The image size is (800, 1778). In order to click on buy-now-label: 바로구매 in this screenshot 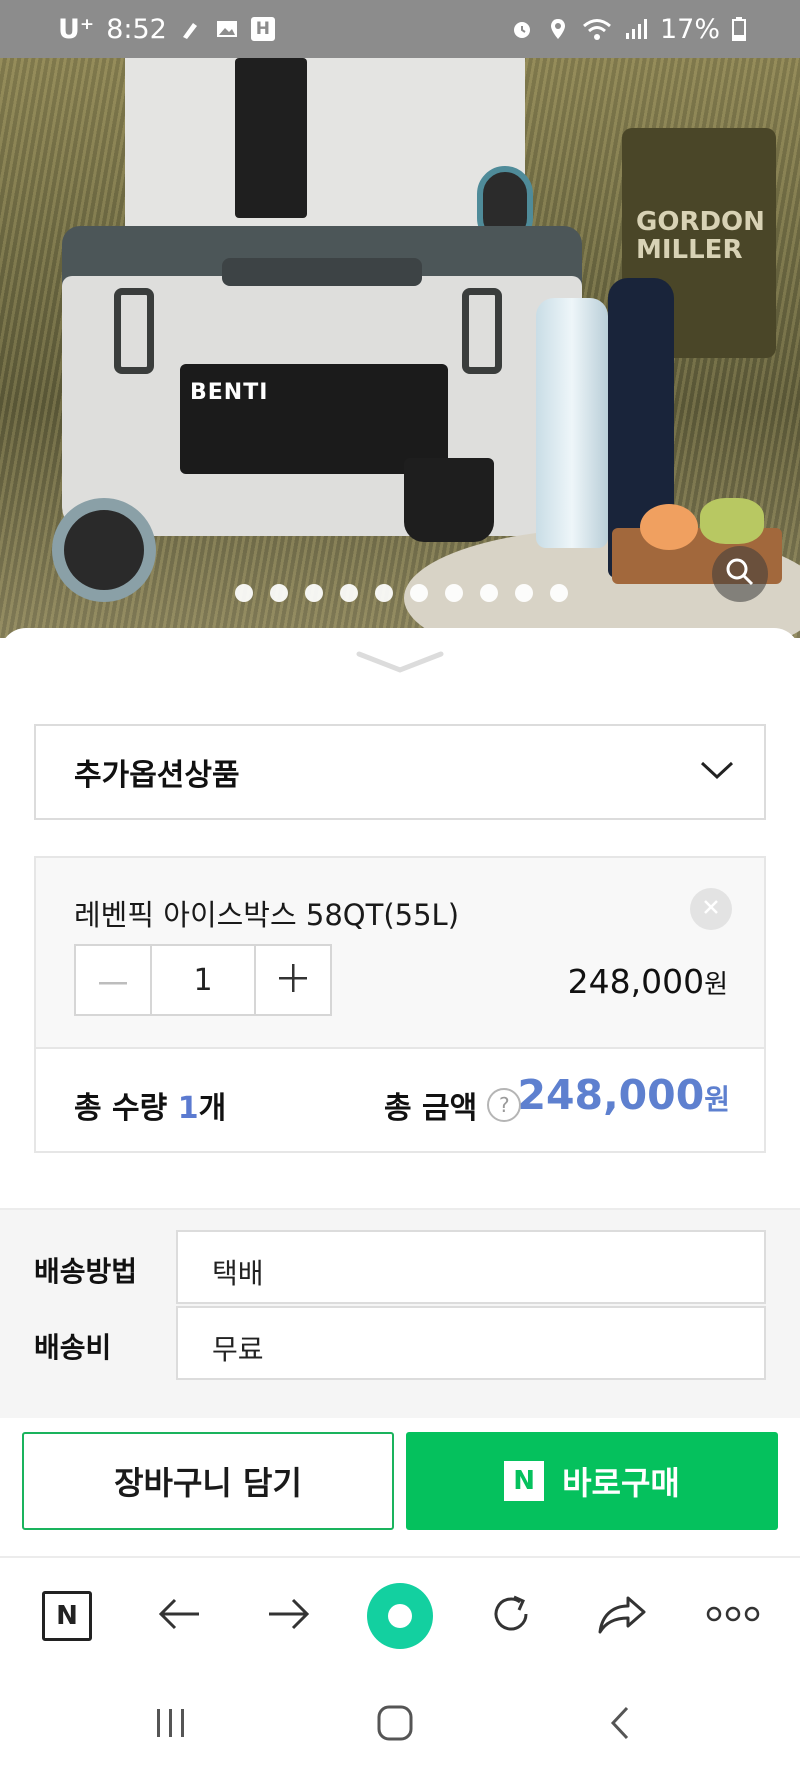, I will do `click(621, 1483)`.